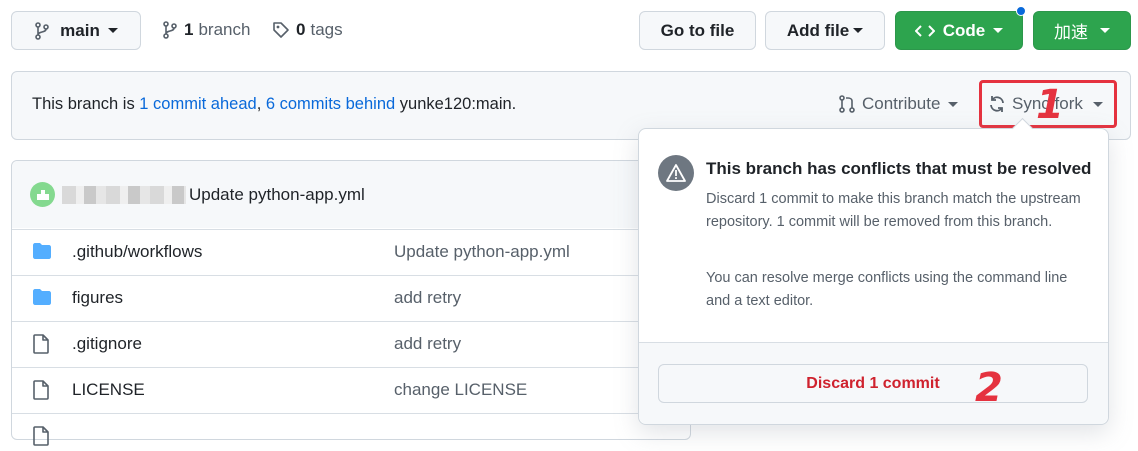  Describe the element at coordinates (924, 31) in the screenshot. I see `code-icon` at that location.